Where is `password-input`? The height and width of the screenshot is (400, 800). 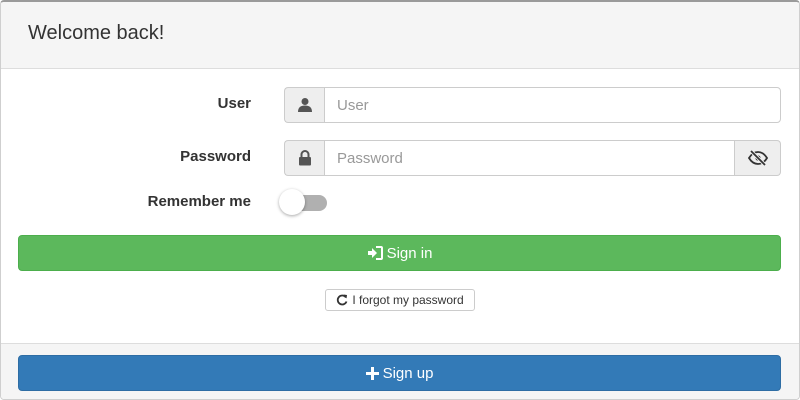
password-input is located at coordinates (529, 158).